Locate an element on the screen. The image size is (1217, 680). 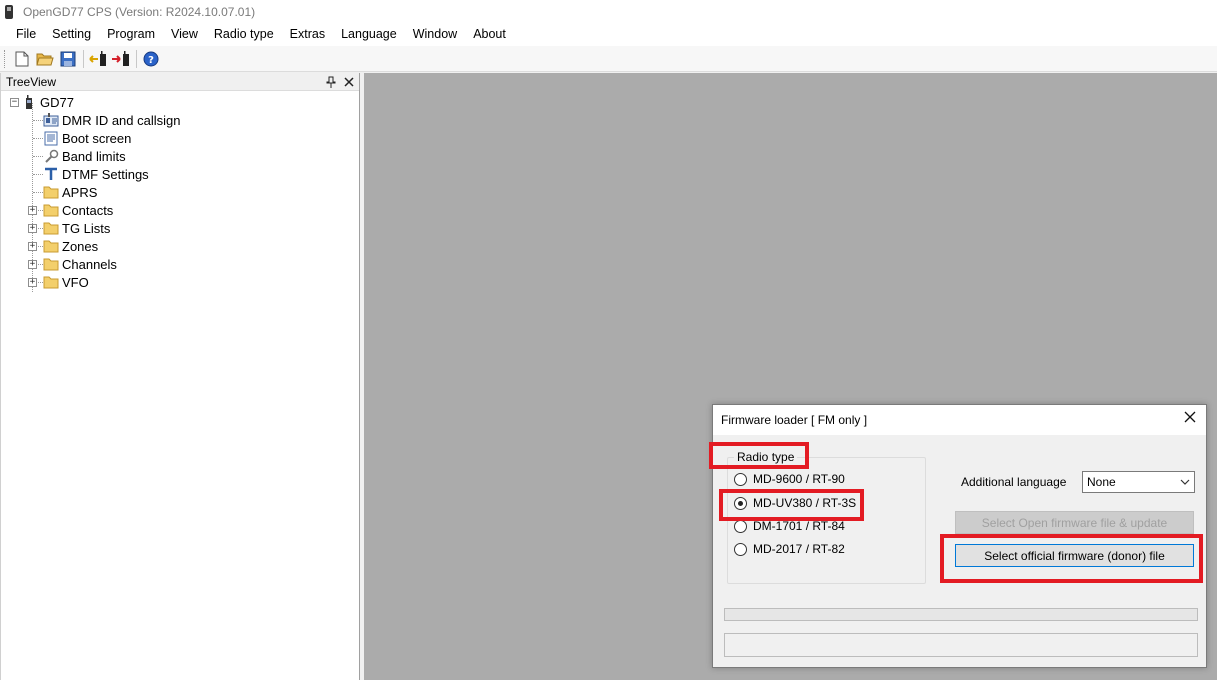
radio-option-md9600: MD-9600 / RT-90 is located at coordinates (789, 479).